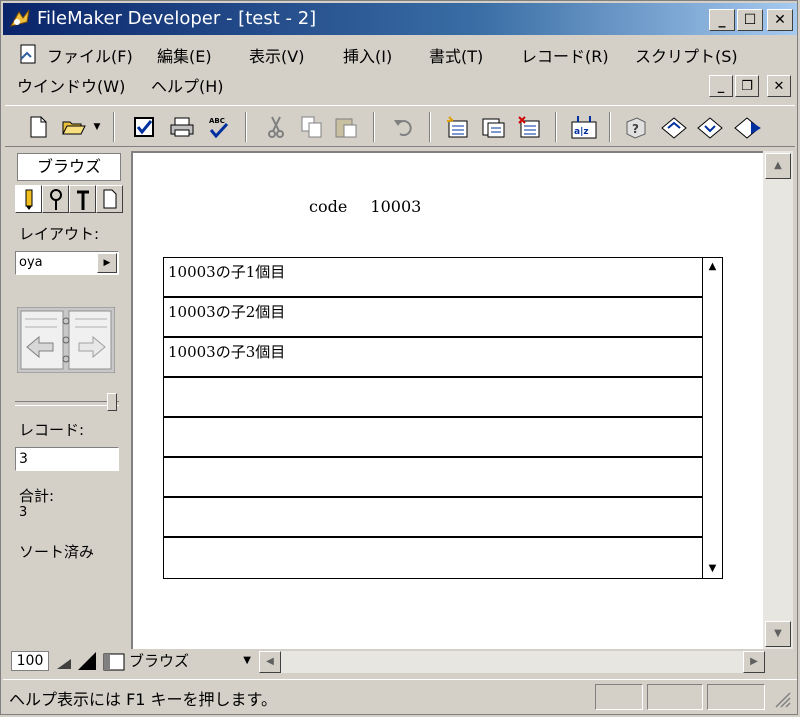 The height and width of the screenshot is (717, 800). Describe the element at coordinates (395, 206) in the screenshot. I see `code-field: 10003` at that location.